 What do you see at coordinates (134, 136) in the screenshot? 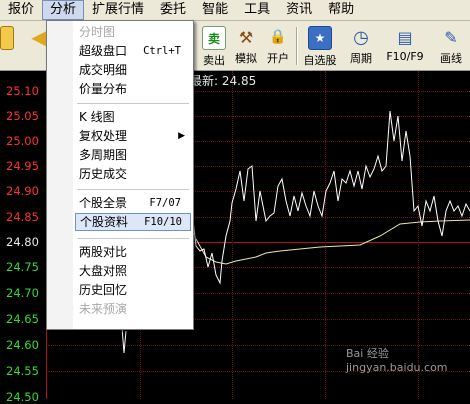
I see `menu-item-adjust-rights: 复权处理 ▶` at bounding box center [134, 136].